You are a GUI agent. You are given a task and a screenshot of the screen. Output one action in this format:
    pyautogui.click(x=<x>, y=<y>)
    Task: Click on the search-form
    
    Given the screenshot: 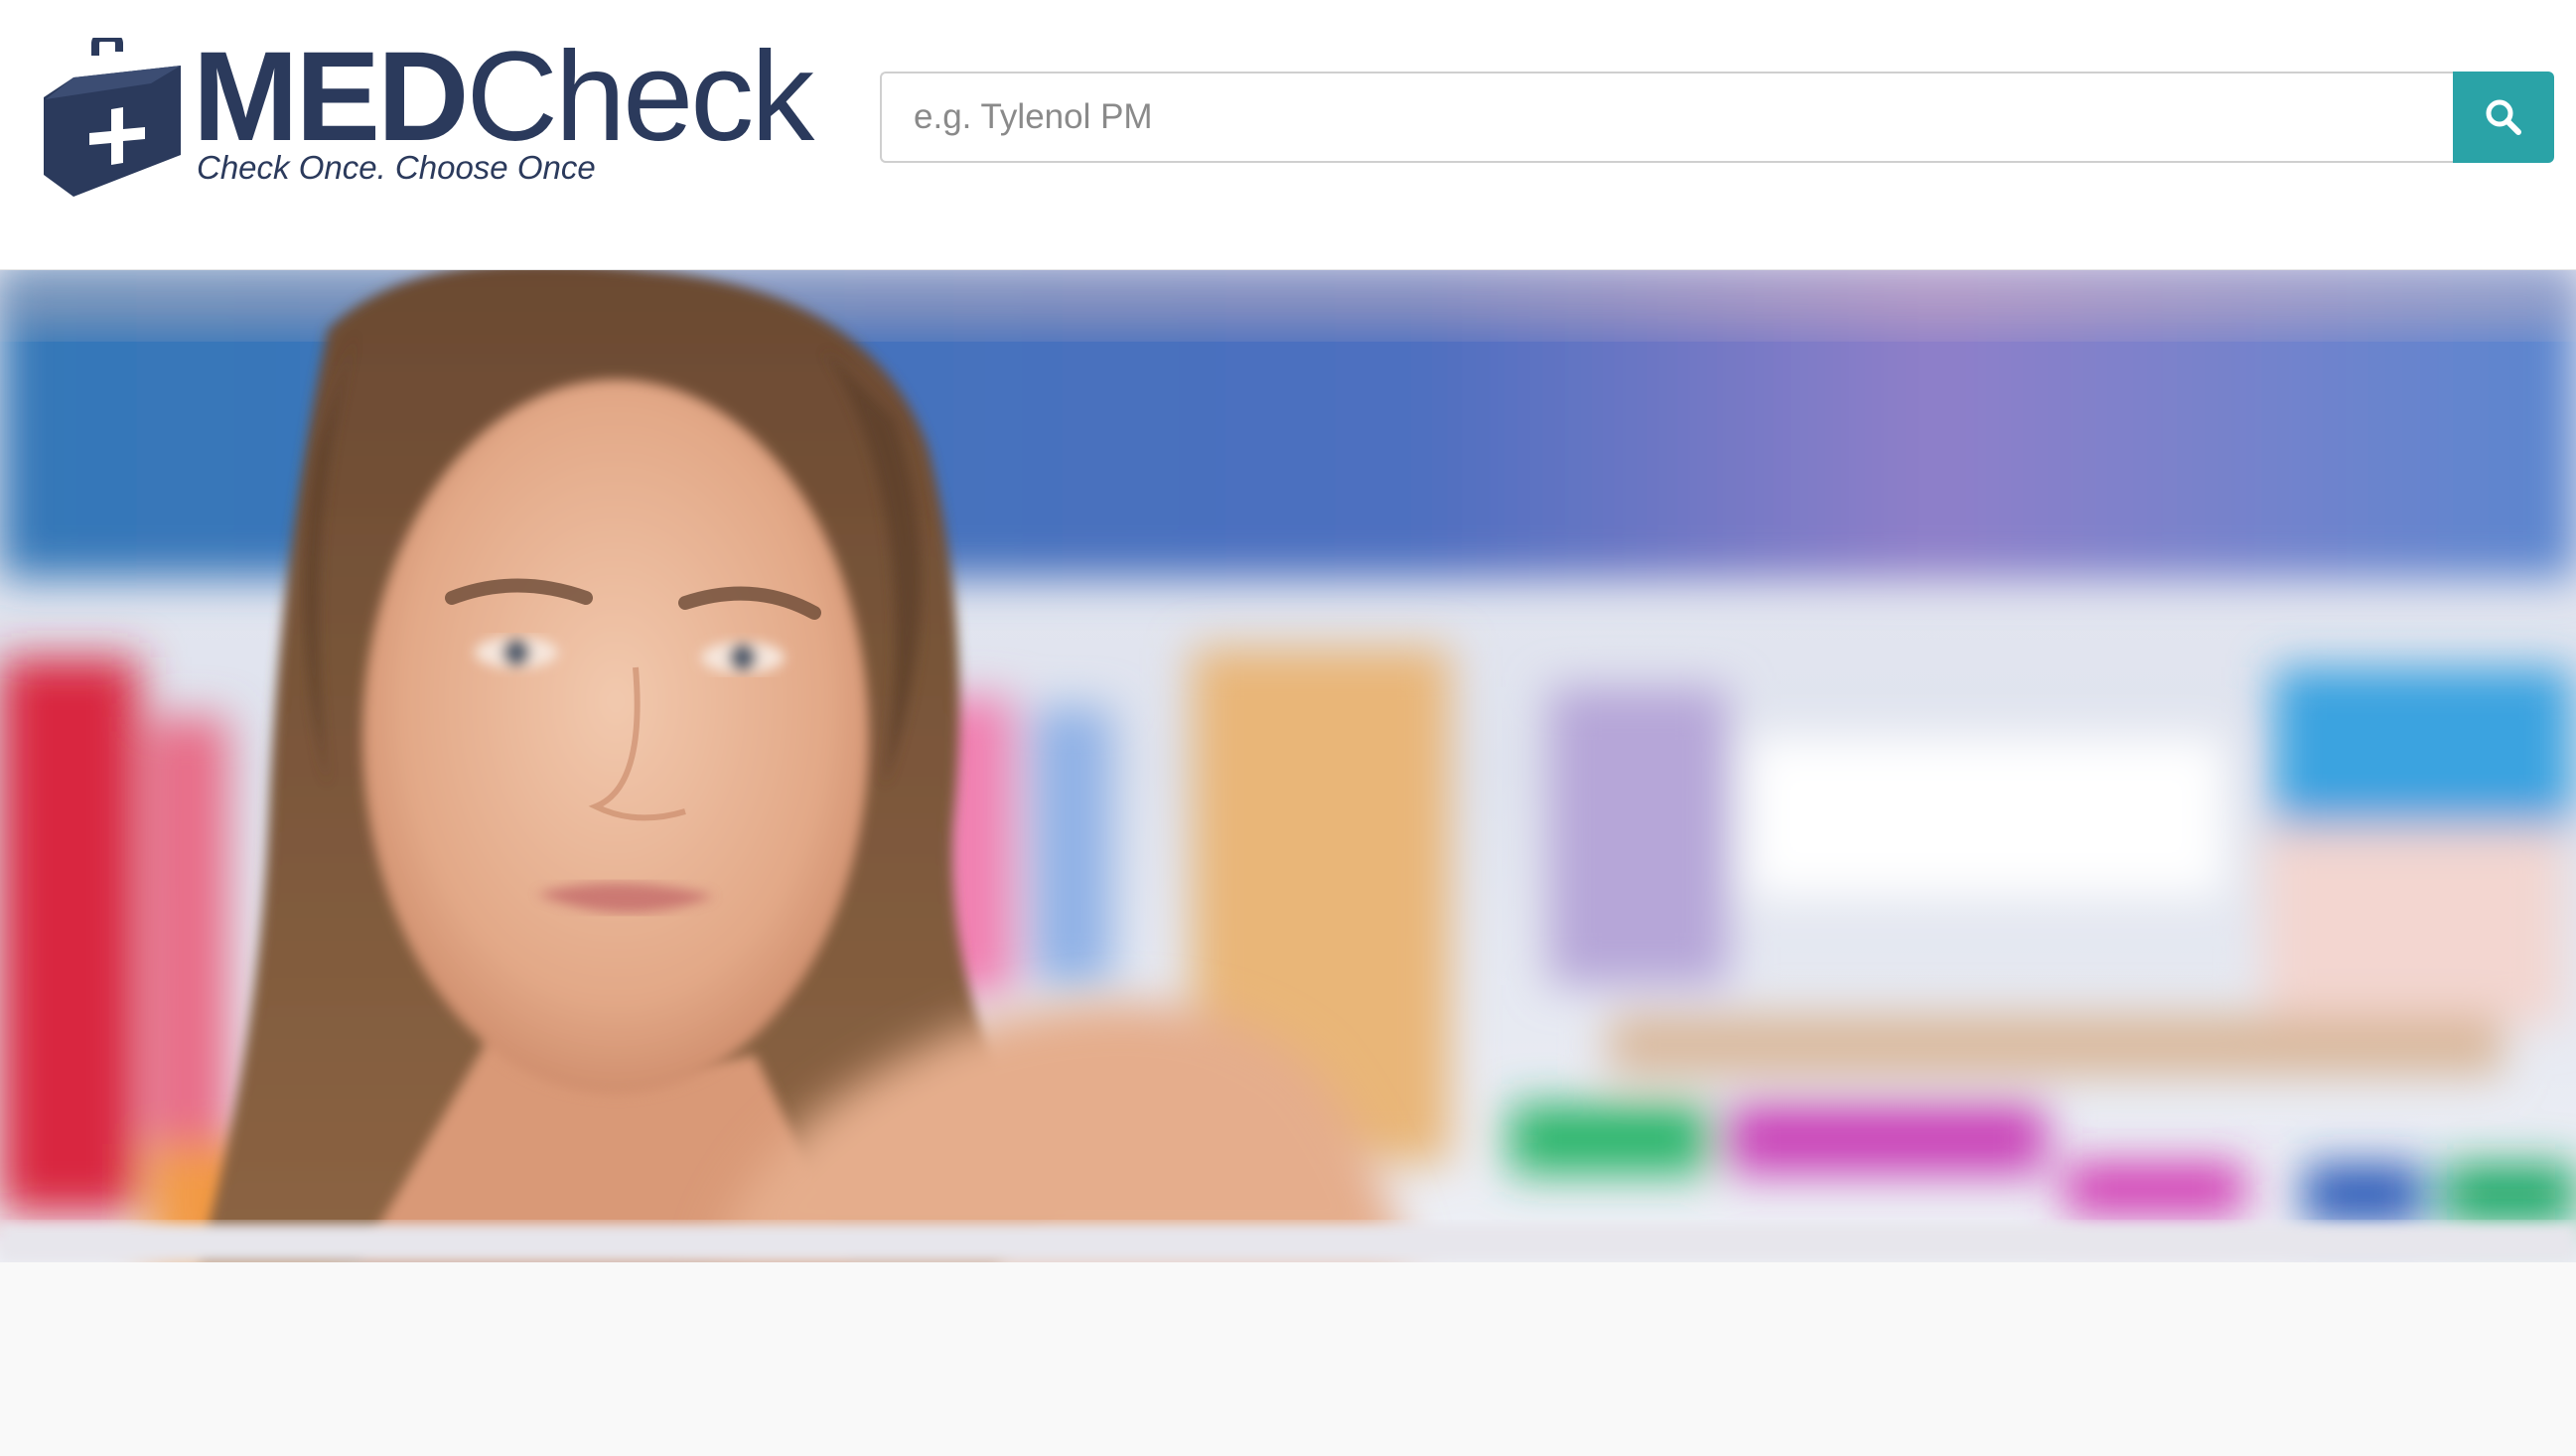 What is the action you would take?
    pyautogui.click(x=1717, y=117)
    